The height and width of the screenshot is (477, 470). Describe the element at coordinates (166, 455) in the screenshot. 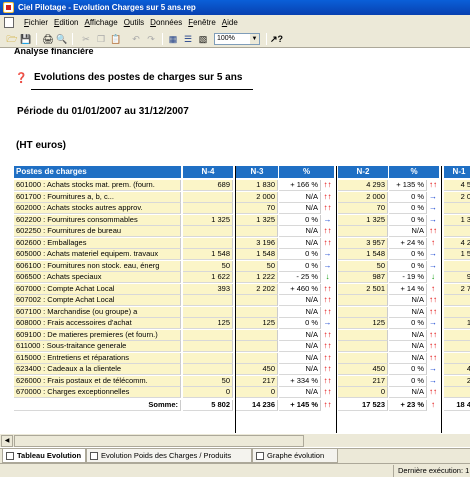

I see `tab-label: Evolution Poids des Charges / Produits` at that location.